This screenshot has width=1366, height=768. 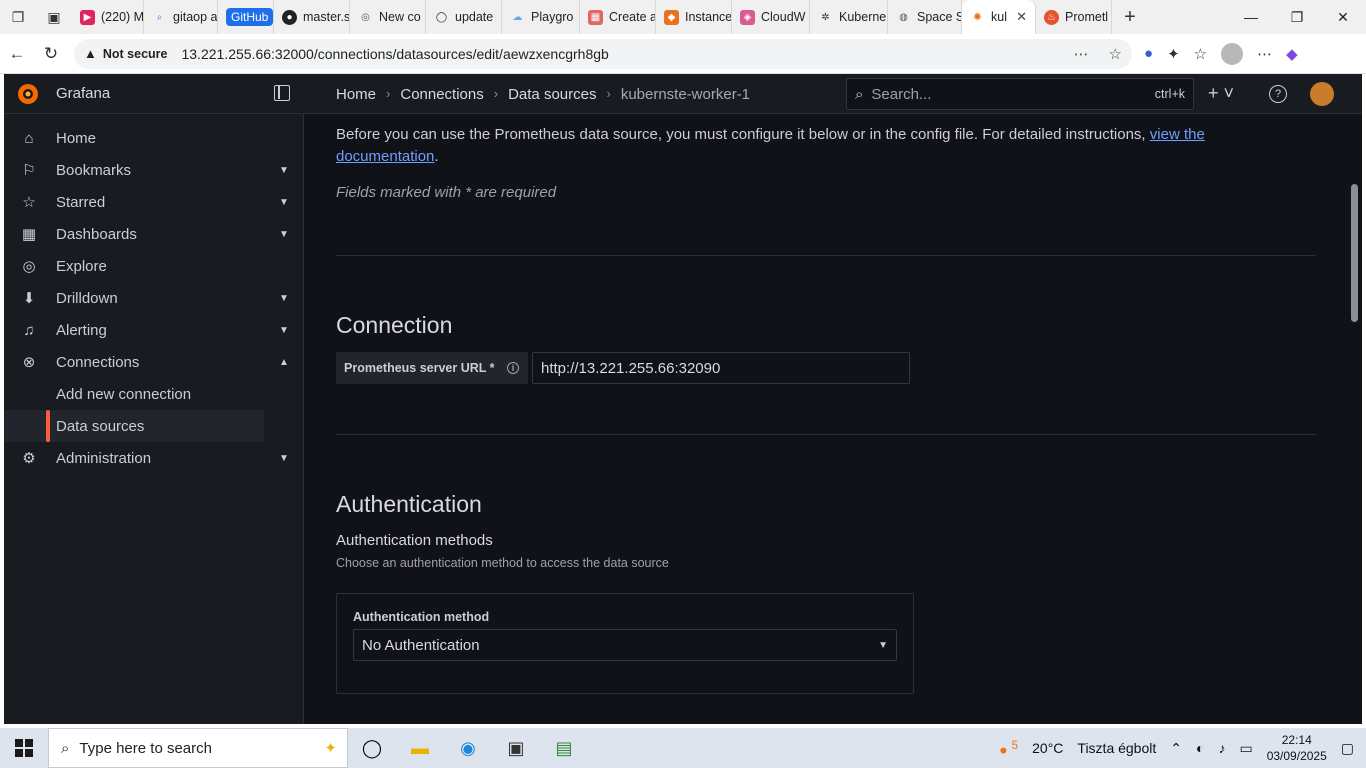 What do you see at coordinates (312, 17) in the screenshot?
I see `browser-tab: ● master.s` at bounding box center [312, 17].